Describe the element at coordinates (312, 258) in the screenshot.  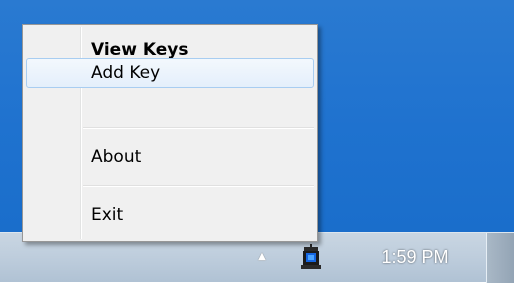
I see `key-manager-tray-icon` at that location.